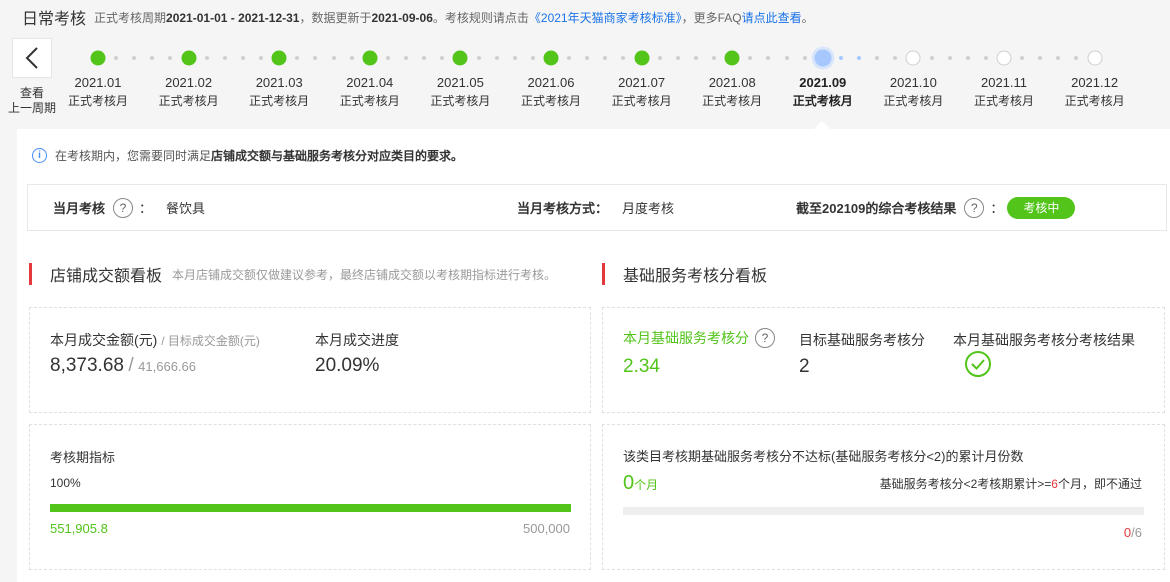  I want to click on previous-period-button, so click(32, 58).